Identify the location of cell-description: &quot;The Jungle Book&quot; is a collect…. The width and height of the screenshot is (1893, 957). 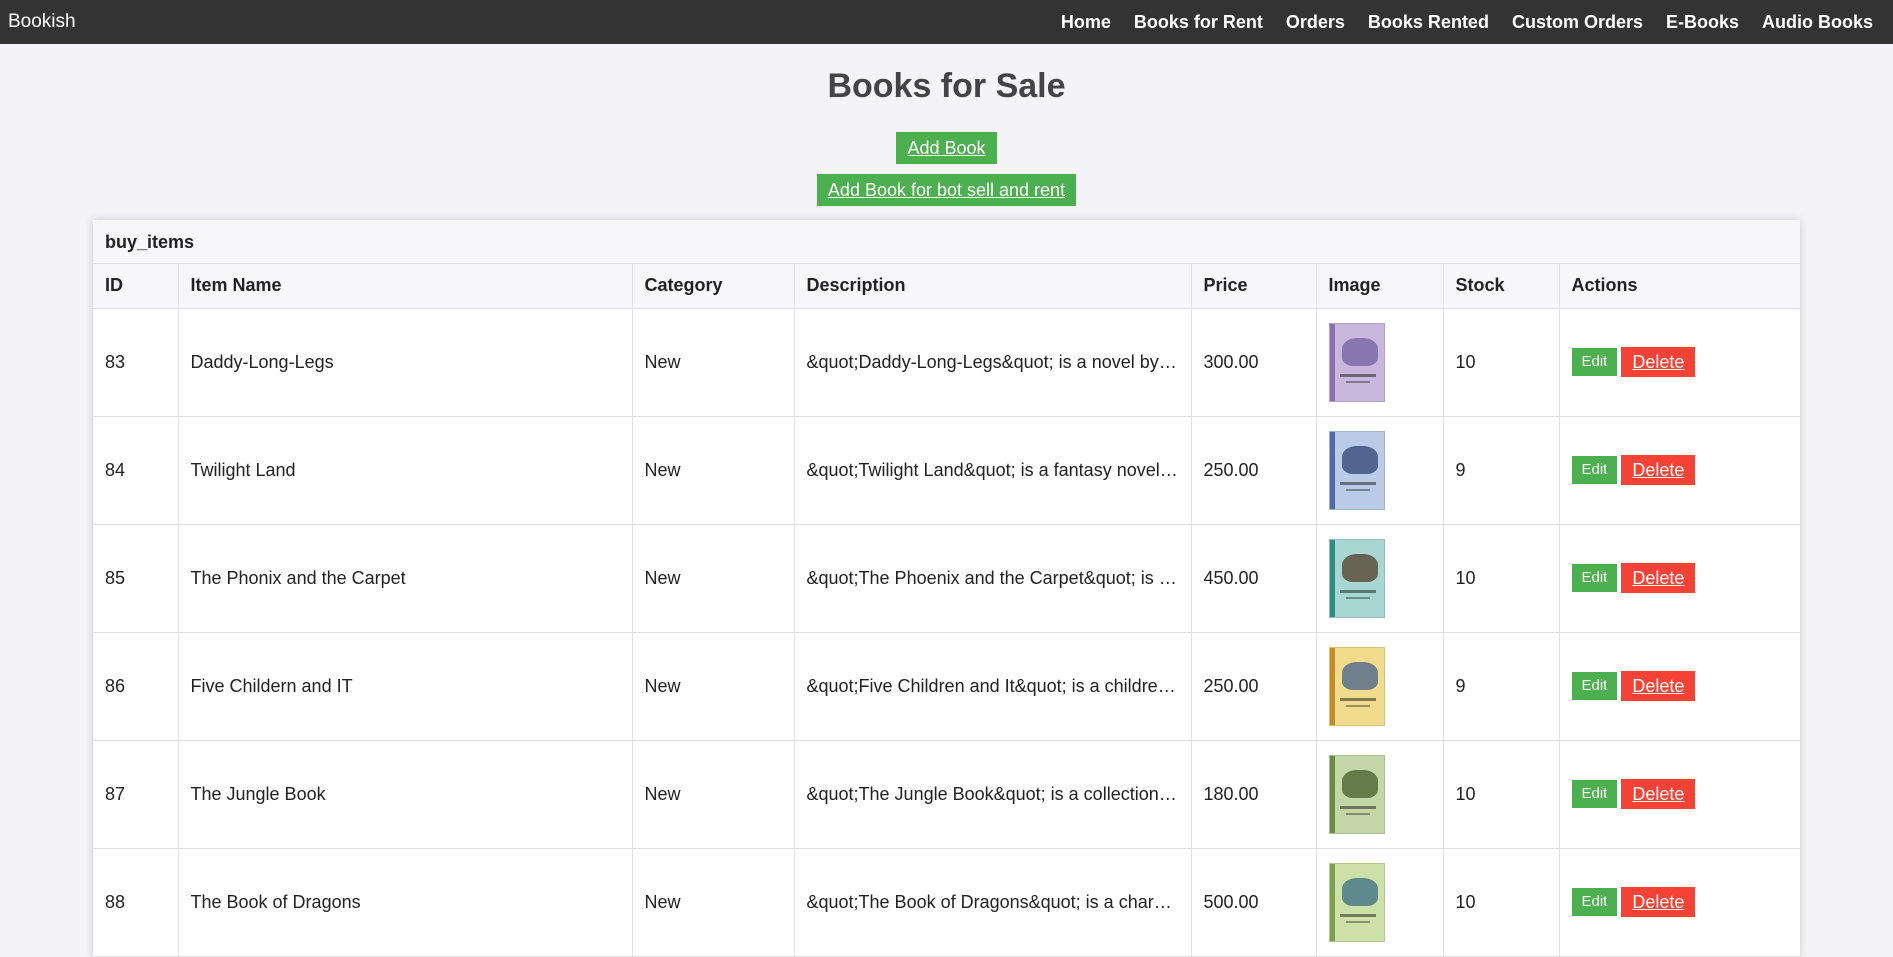
(993, 794).